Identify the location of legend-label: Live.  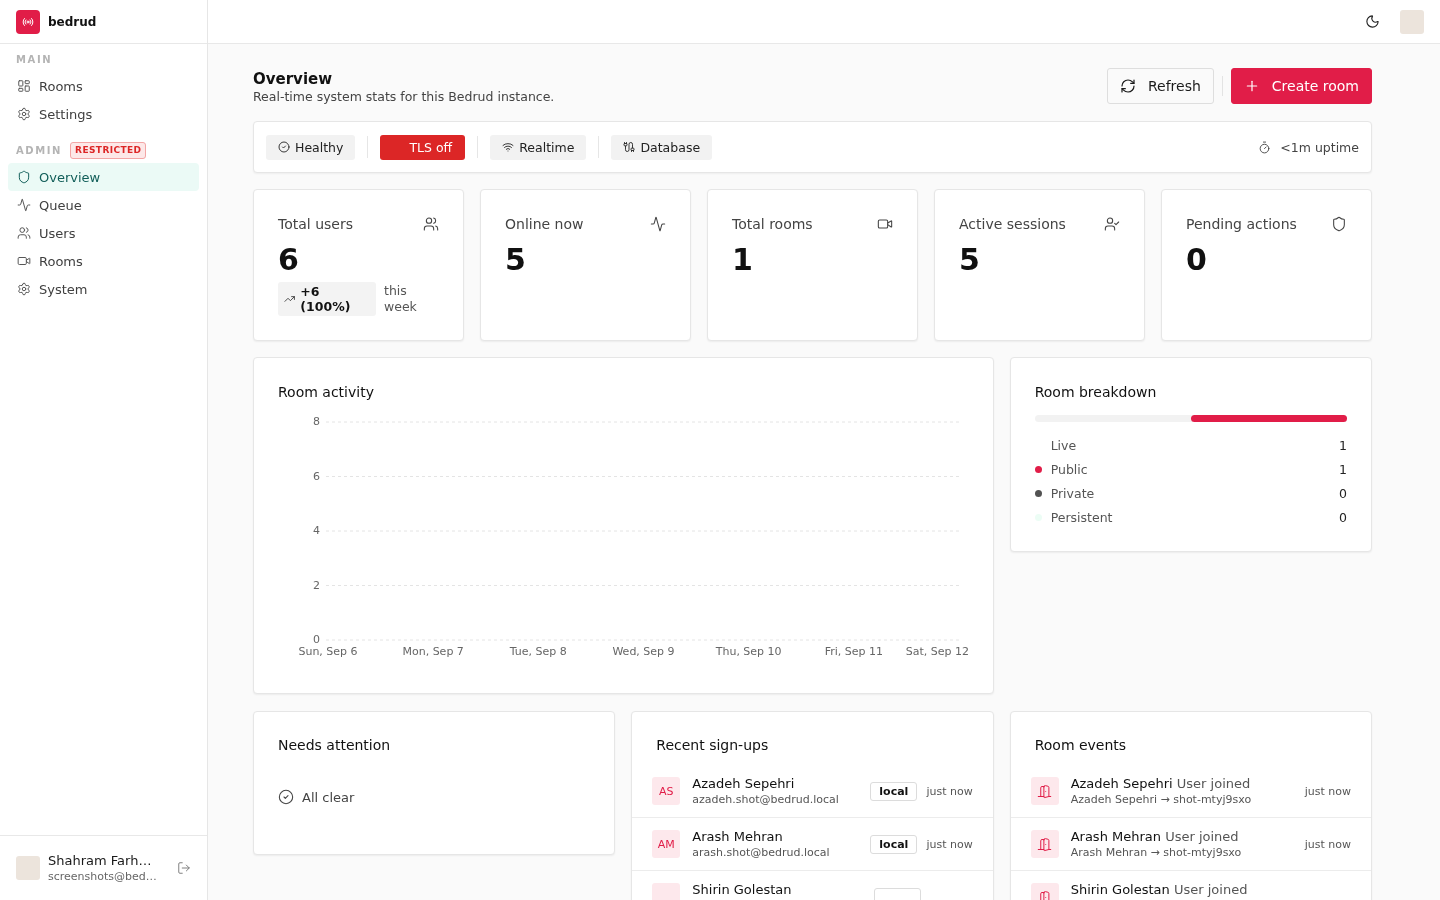
(1064, 445).